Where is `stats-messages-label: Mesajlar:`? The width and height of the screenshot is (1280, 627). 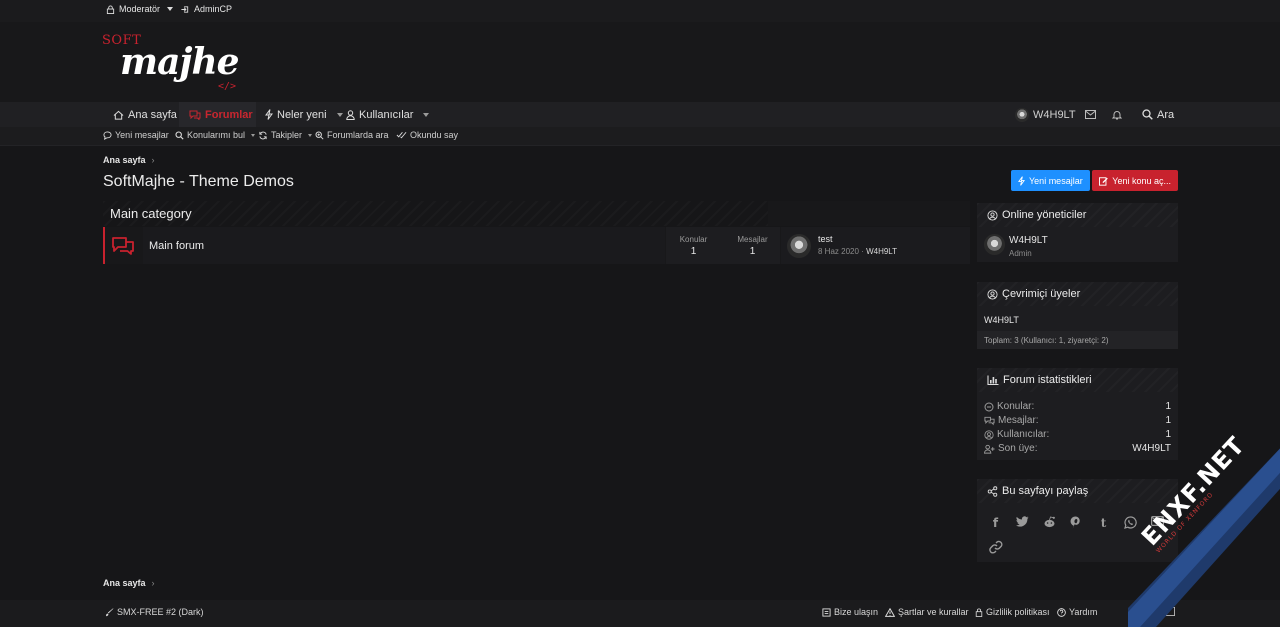
stats-messages-label: Mesajlar: is located at coordinates (1018, 420).